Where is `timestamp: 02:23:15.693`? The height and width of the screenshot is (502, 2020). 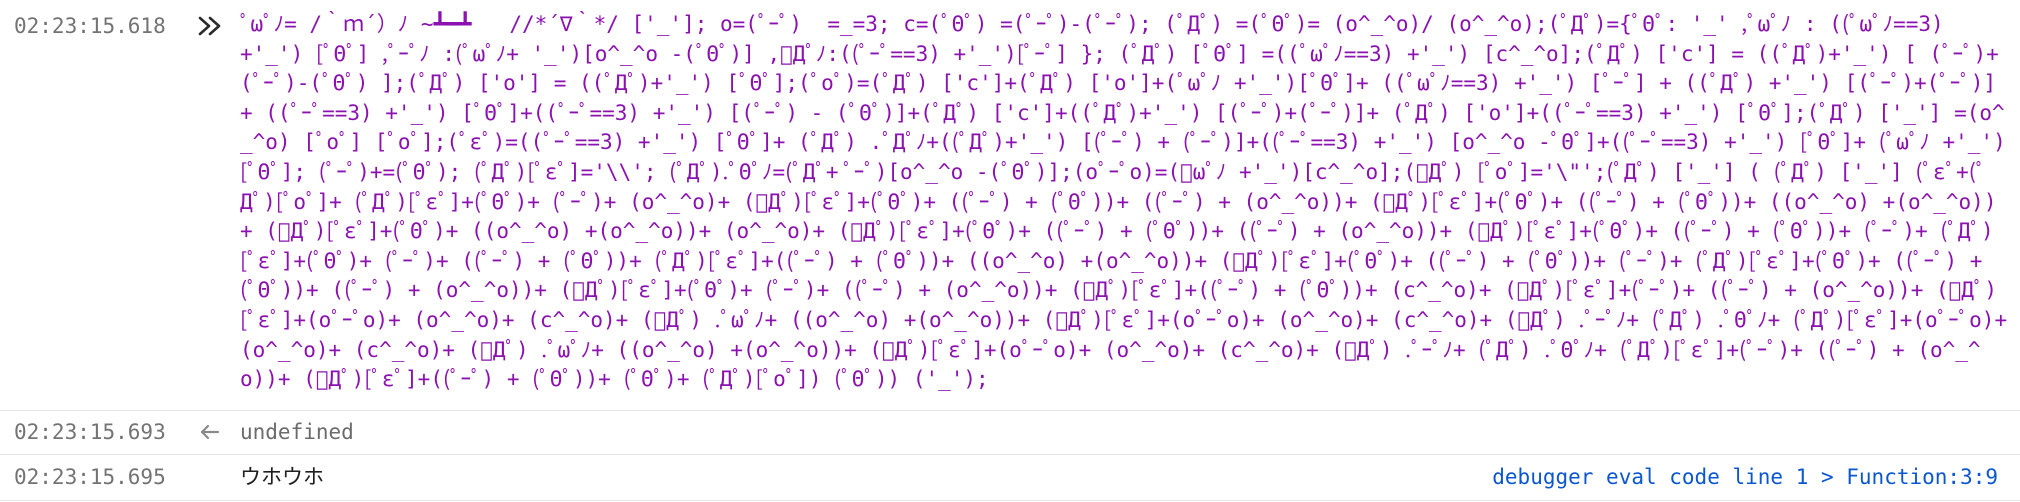 timestamp: 02:23:15.693 is located at coordinates (90, 432).